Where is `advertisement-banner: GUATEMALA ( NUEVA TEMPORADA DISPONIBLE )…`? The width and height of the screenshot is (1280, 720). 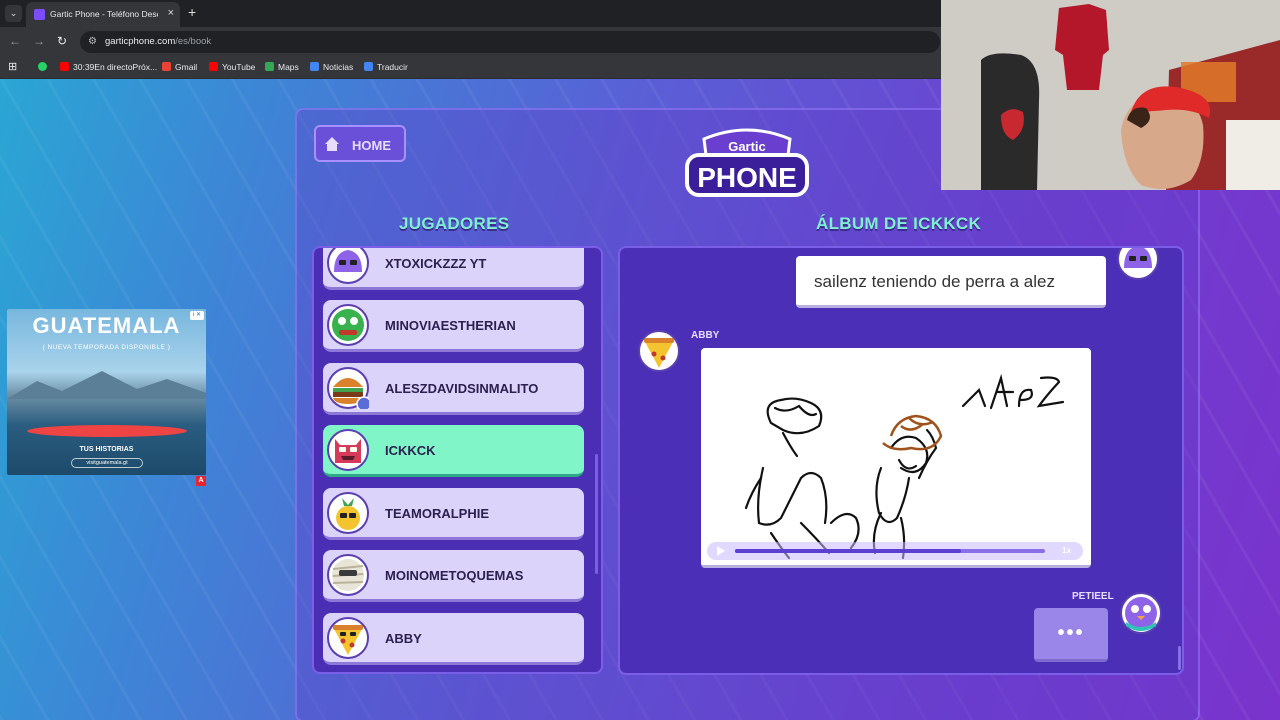
advertisement-banner: GUATEMALA ( NUEVA TEMPORADA DISPONIBLE )… is located at coordinates (106, 392).